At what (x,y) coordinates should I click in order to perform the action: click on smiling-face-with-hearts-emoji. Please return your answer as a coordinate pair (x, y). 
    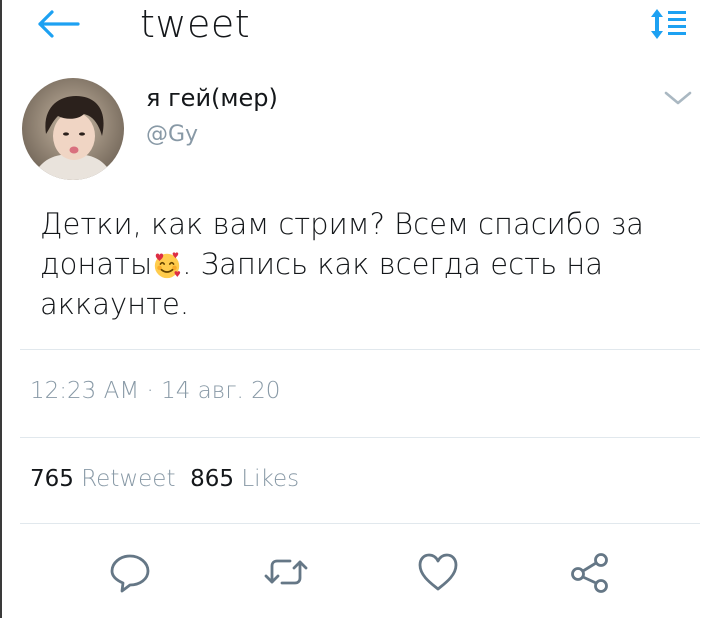
    Looking at the image, I should click on (168, 265).